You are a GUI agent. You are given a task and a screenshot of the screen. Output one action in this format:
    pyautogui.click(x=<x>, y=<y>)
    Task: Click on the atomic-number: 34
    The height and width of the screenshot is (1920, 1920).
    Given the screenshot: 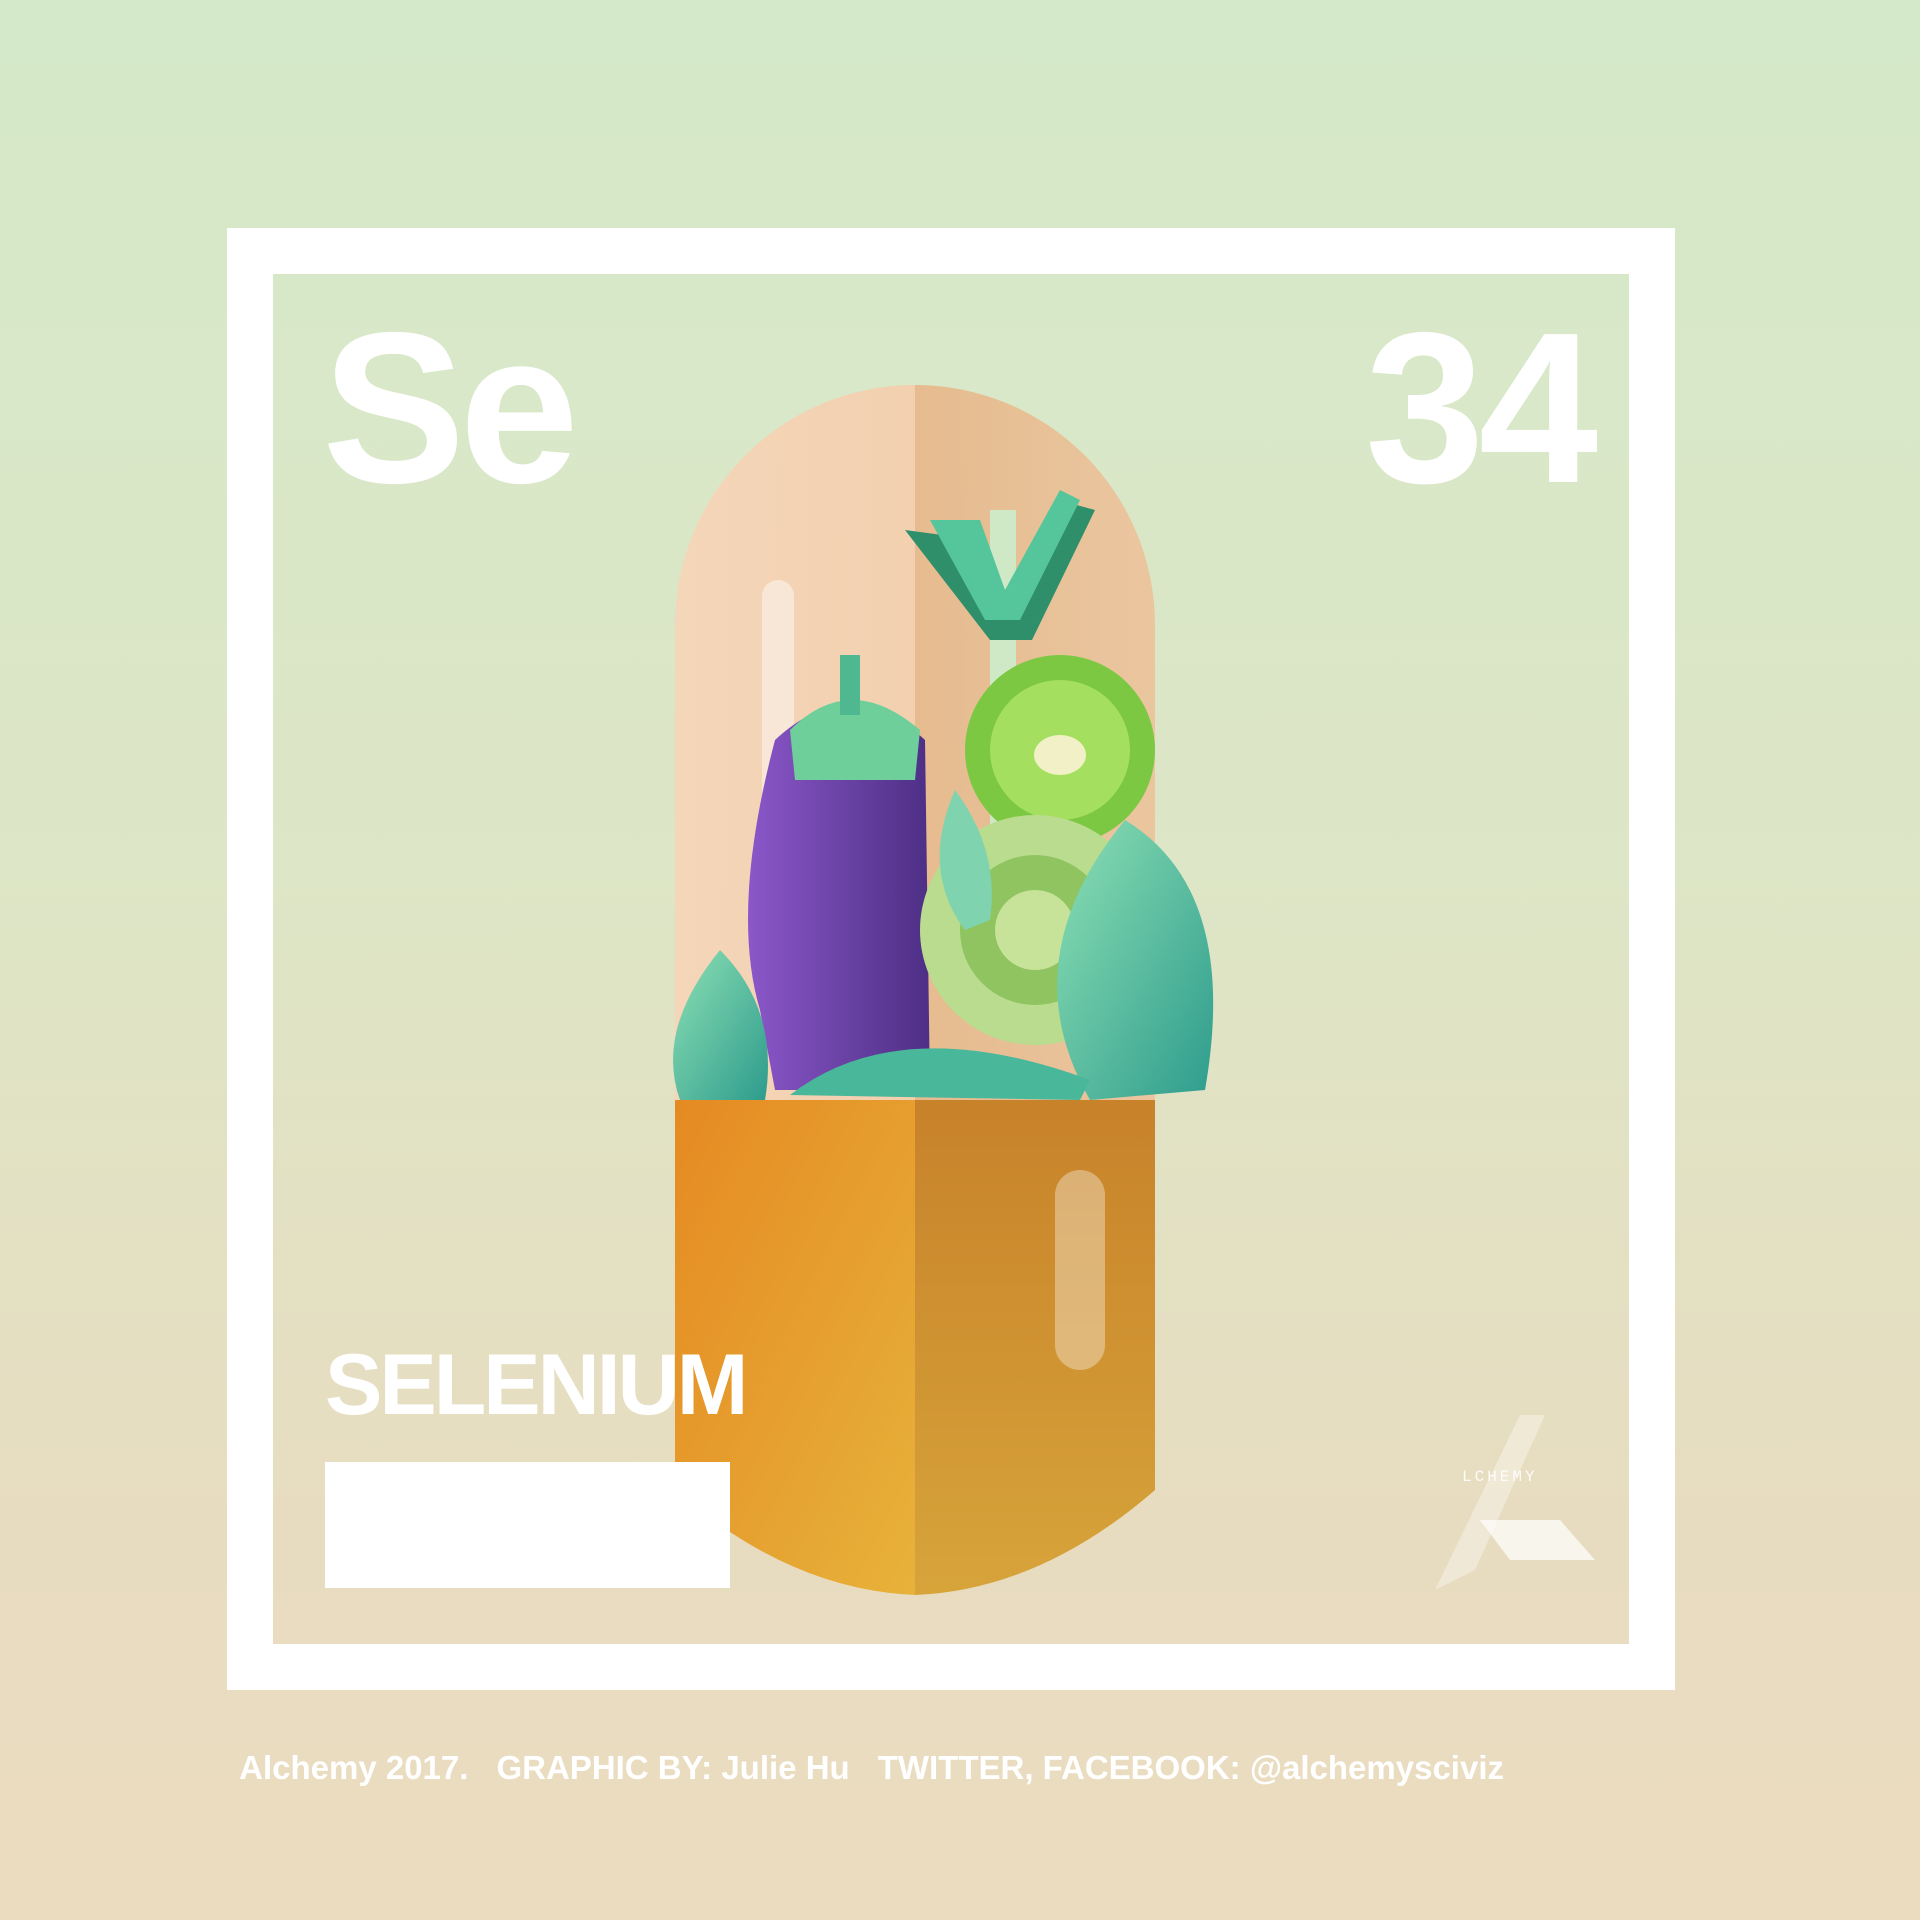 What is the action you would take?
    pyautogui.click(x=1481, y=407)
    